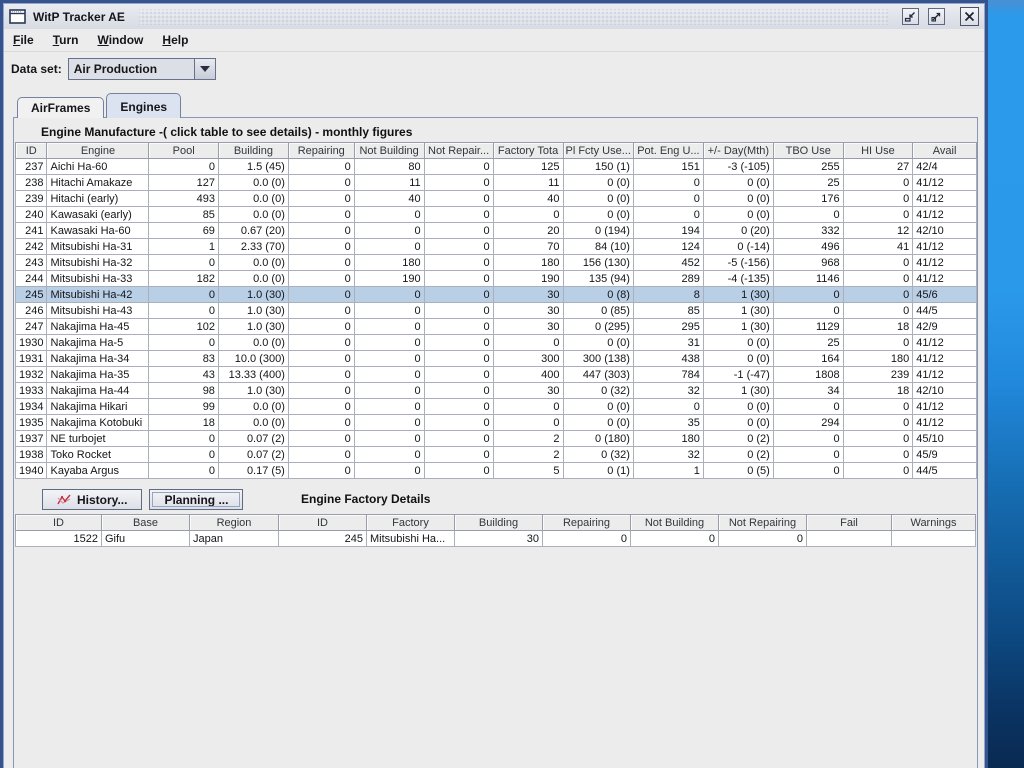 This screenshot has width=1024, height=768. What do you see at coordinates (31, 326) in the screenshot?
I see `cell: 247` at bounding box center [31, 326].